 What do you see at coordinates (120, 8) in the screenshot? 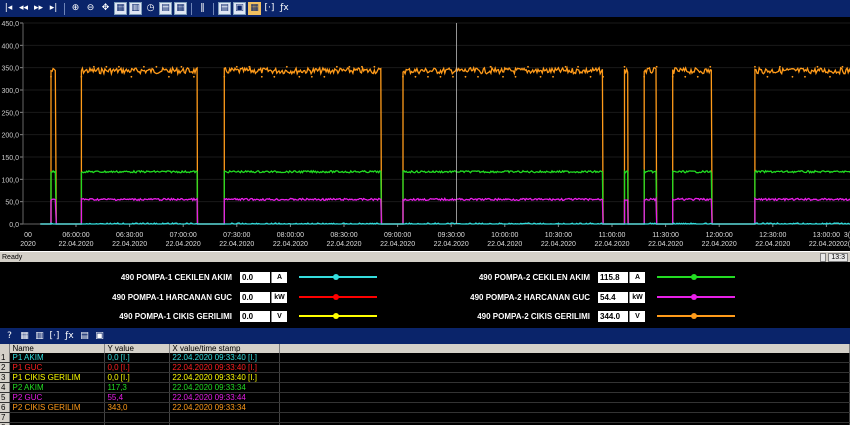
I see `zoom-box-icon: ▦` at bounding box center [120, 8].